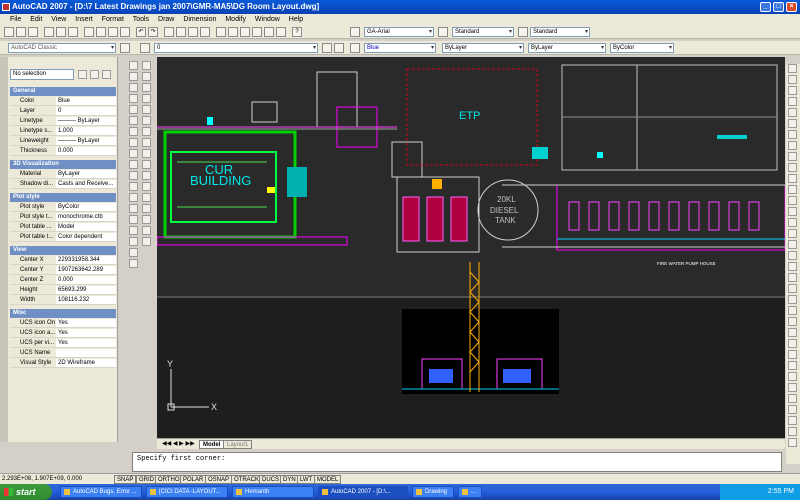  Describe the element at coordinates (58, 19) in the screenshot. I see `menu-view: View` at that location.